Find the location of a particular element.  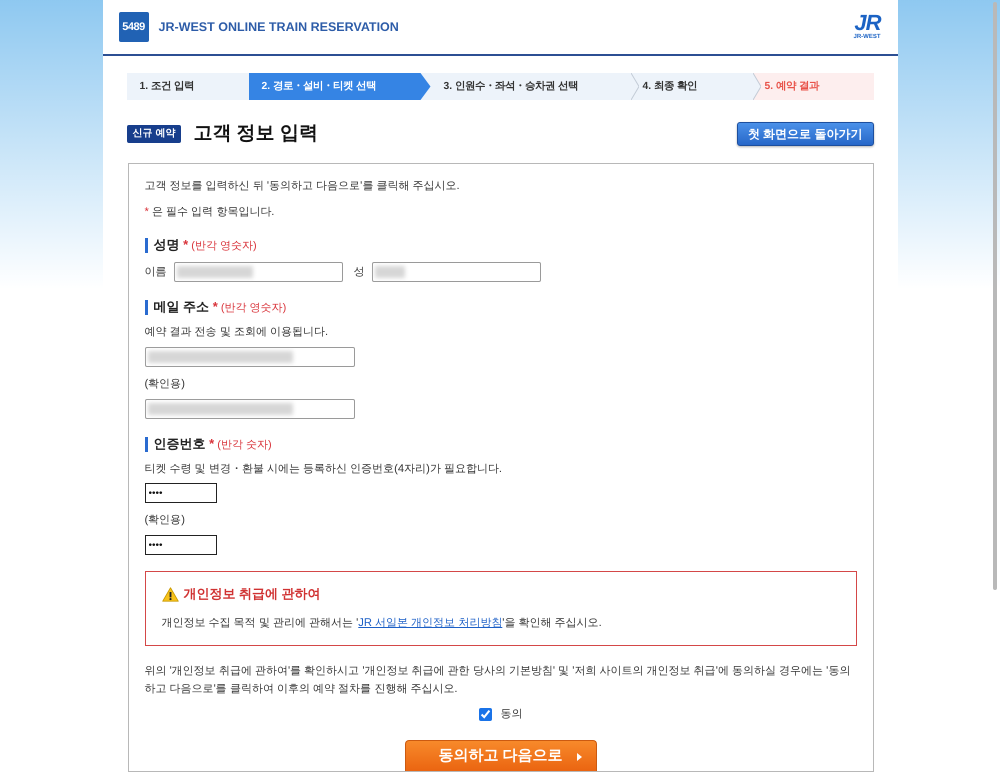

field-description: 예약 결과 전송 및 조회에 이용됩니다. is located at coordinates (237, 332).